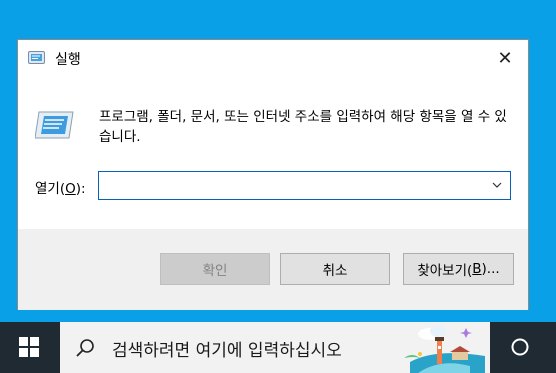 The height and width of the screenshot is (373, 556). I want to click on chevron-down-icon, so click(497, 185).